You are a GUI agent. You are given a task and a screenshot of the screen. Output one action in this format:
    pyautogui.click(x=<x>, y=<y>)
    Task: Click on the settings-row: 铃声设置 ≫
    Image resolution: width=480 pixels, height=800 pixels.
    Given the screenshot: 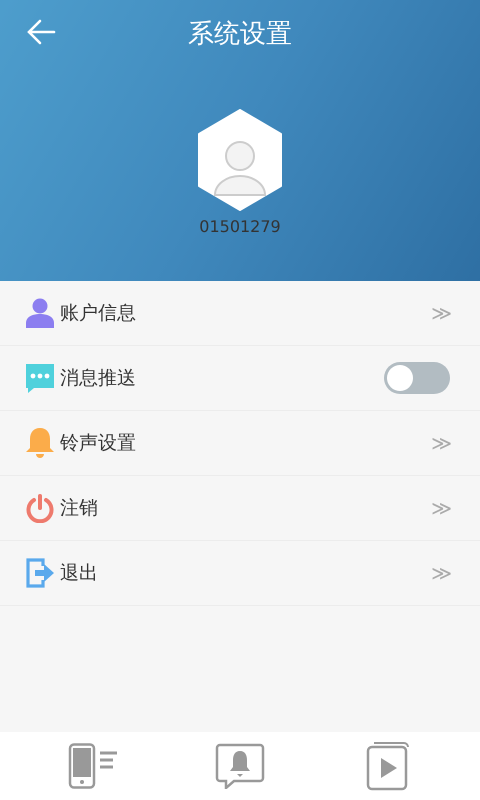 What is the action you would take?
    pyautogui.click(x=240, y=443)
    